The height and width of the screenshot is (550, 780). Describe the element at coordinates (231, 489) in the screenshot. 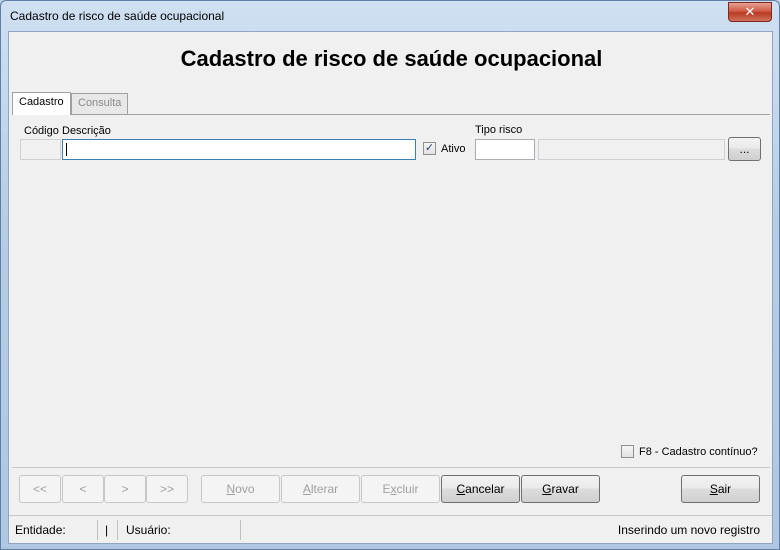

I see `novo-label-key: N` at that location.